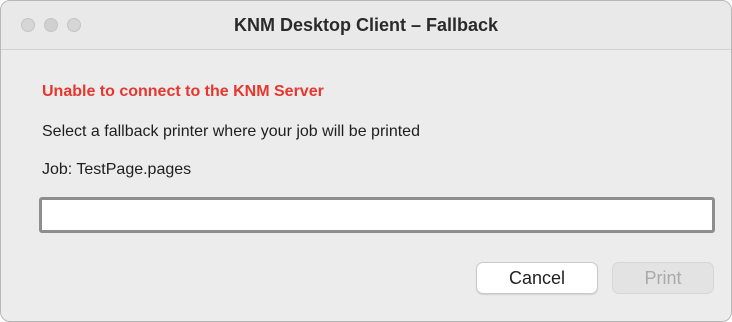  What do you see at coordinates (537, 278) in the screenshot?
I see `cancel-button: Cancel` at bounding box center [537, 278].